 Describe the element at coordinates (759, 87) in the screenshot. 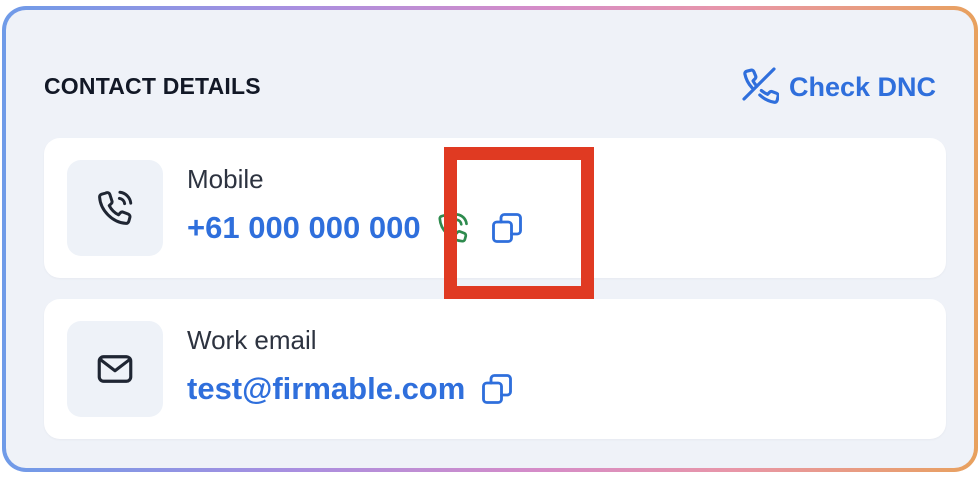

I see `phone-off-icon` at that location.